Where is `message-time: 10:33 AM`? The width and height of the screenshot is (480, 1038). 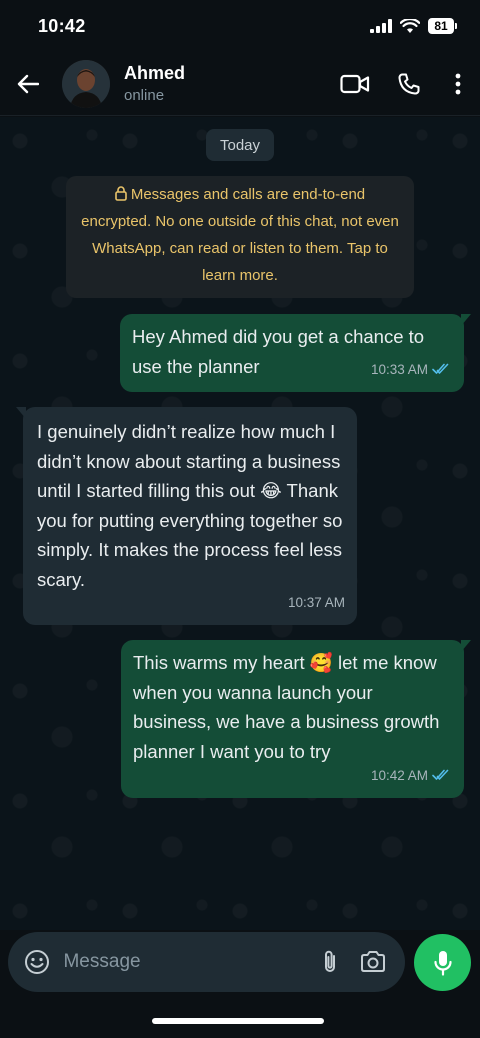 message-time: 10:33 AM is located at coordinates (399, 369).